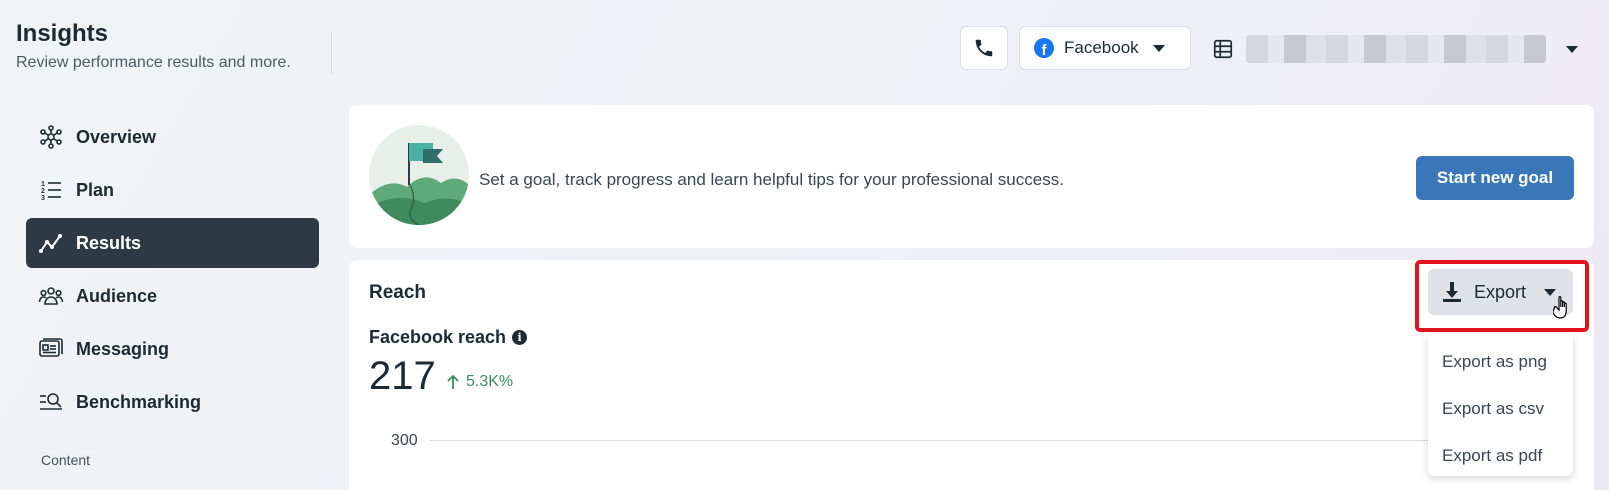 This screenshot has width=1609, height=490. What do you see at coordinates (43, 198) in the screenshot?
I see `svg-text: 3` at bounding box center [43, 198].